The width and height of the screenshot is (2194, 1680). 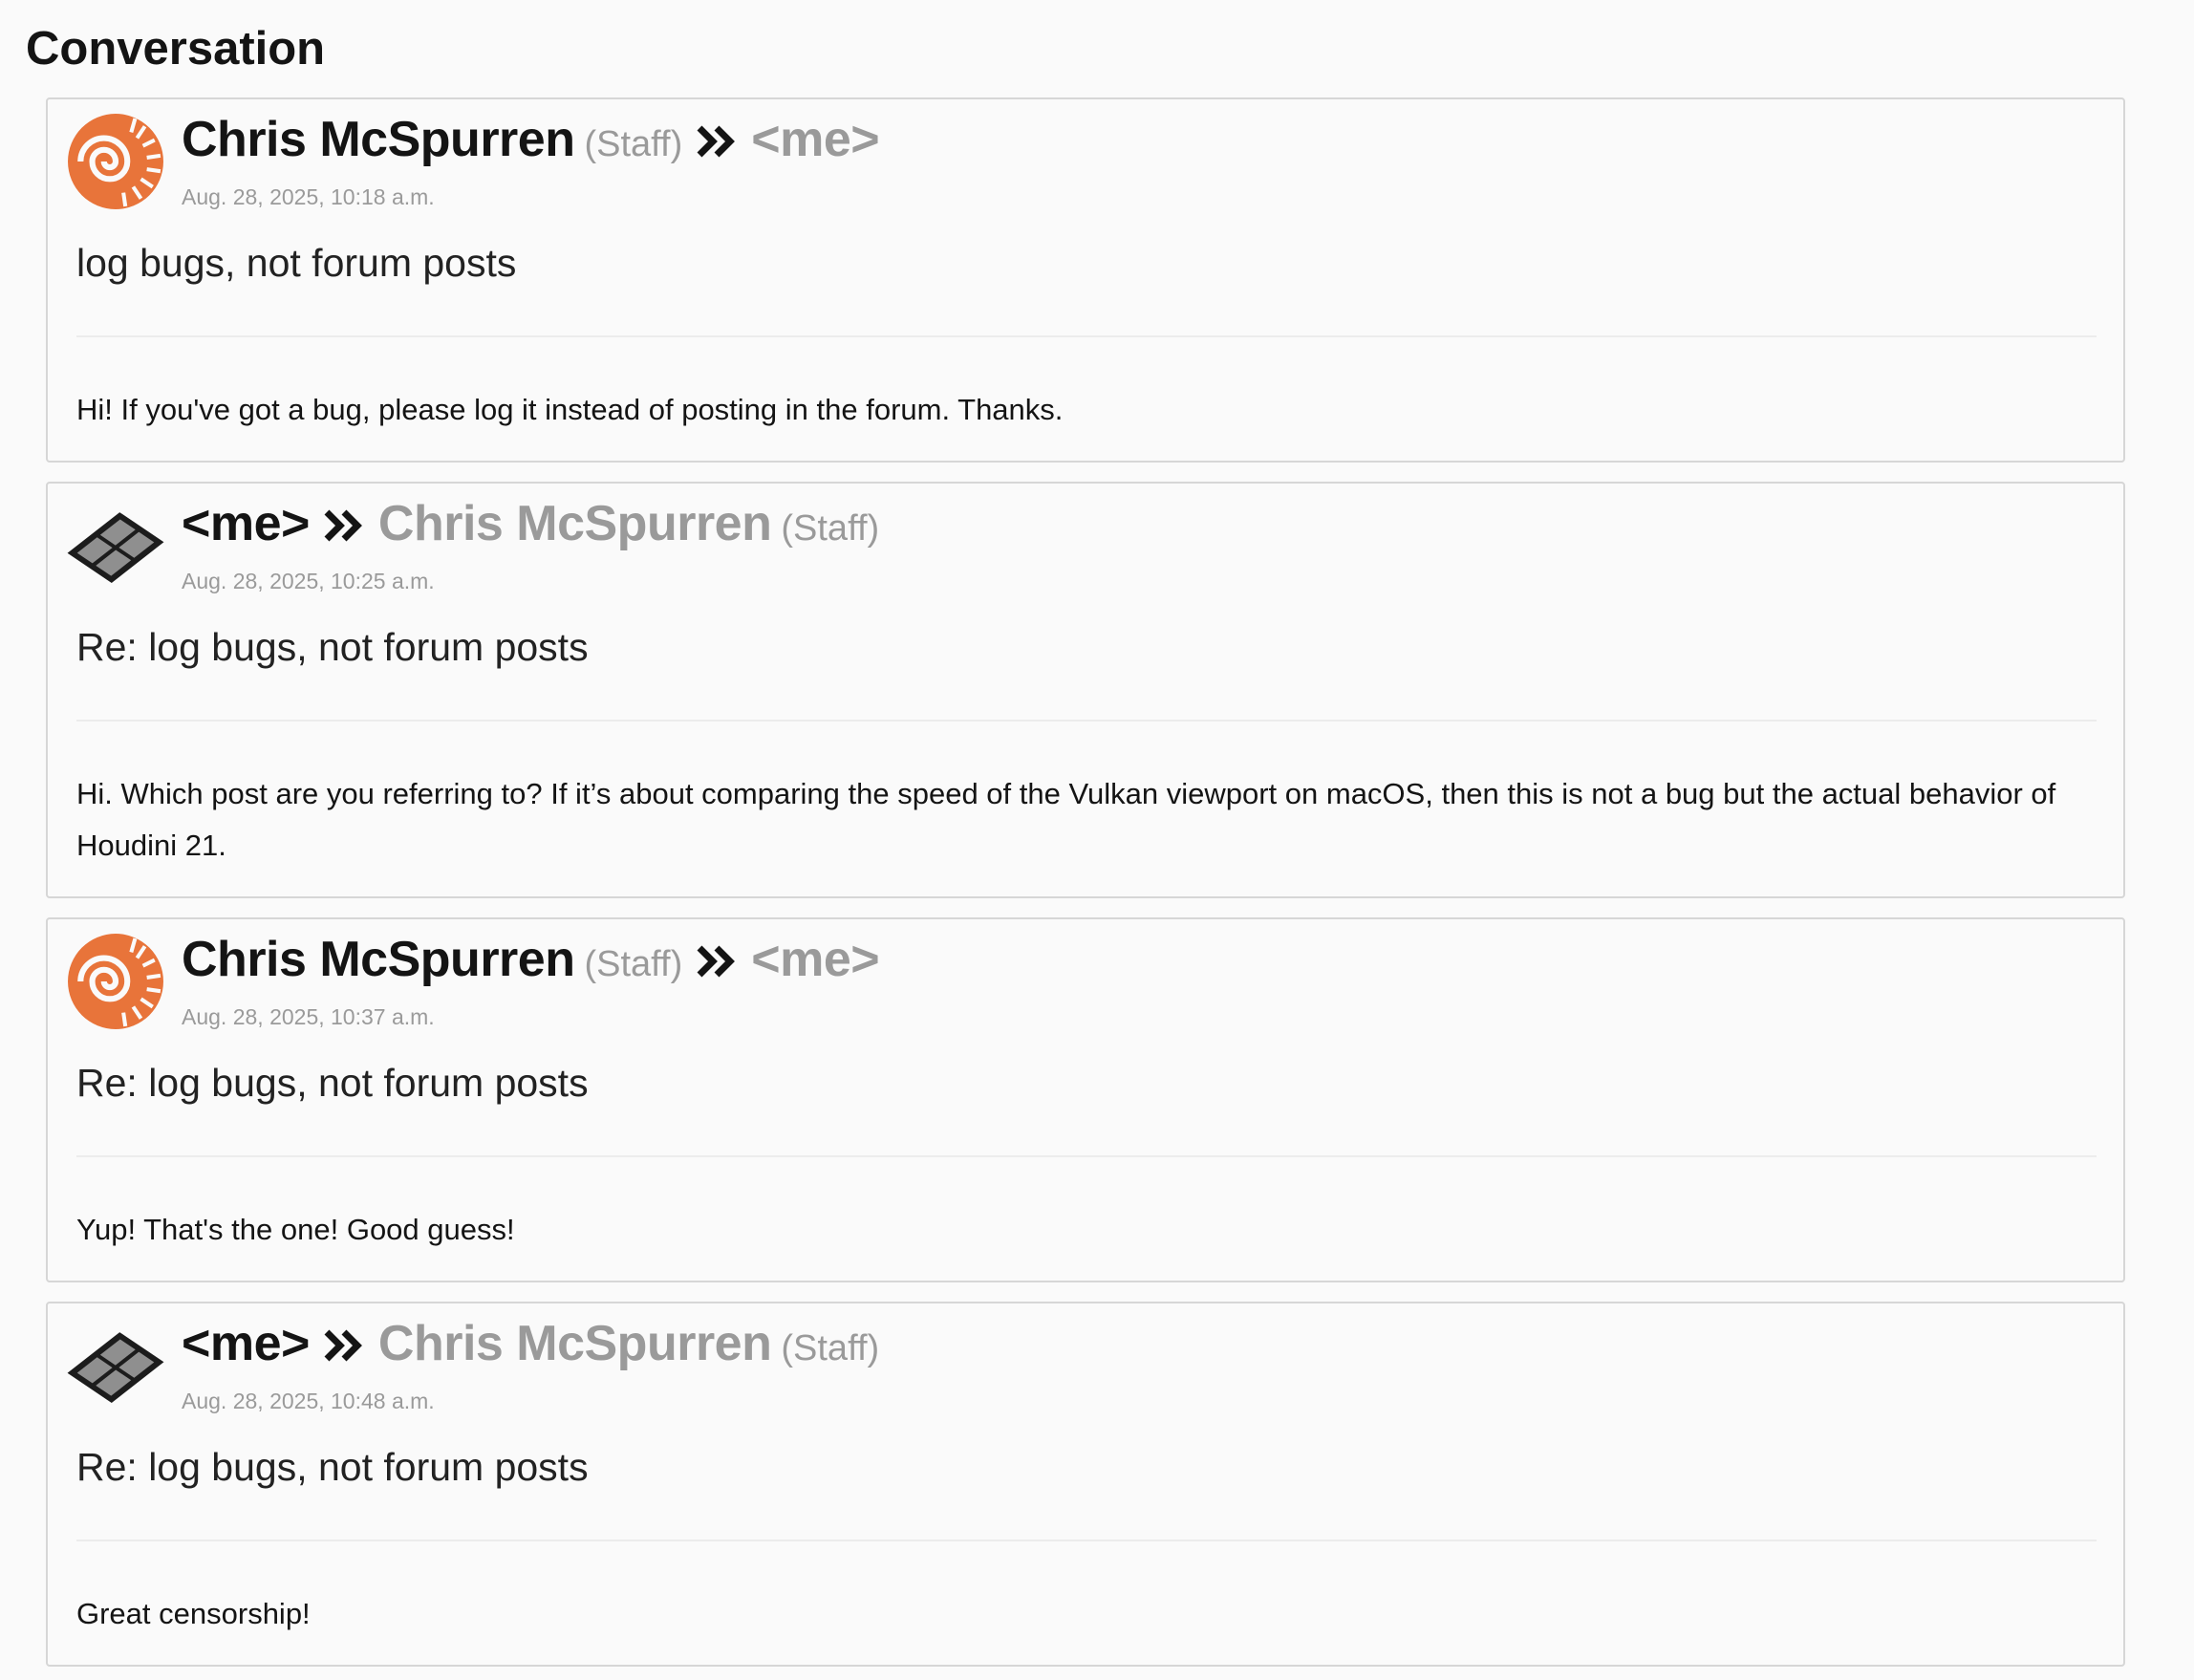 What do you see at coordinates (193, 1614) in the screenshot?
I see `message-body: Great censorship!` at bounding box center [193, 1614].